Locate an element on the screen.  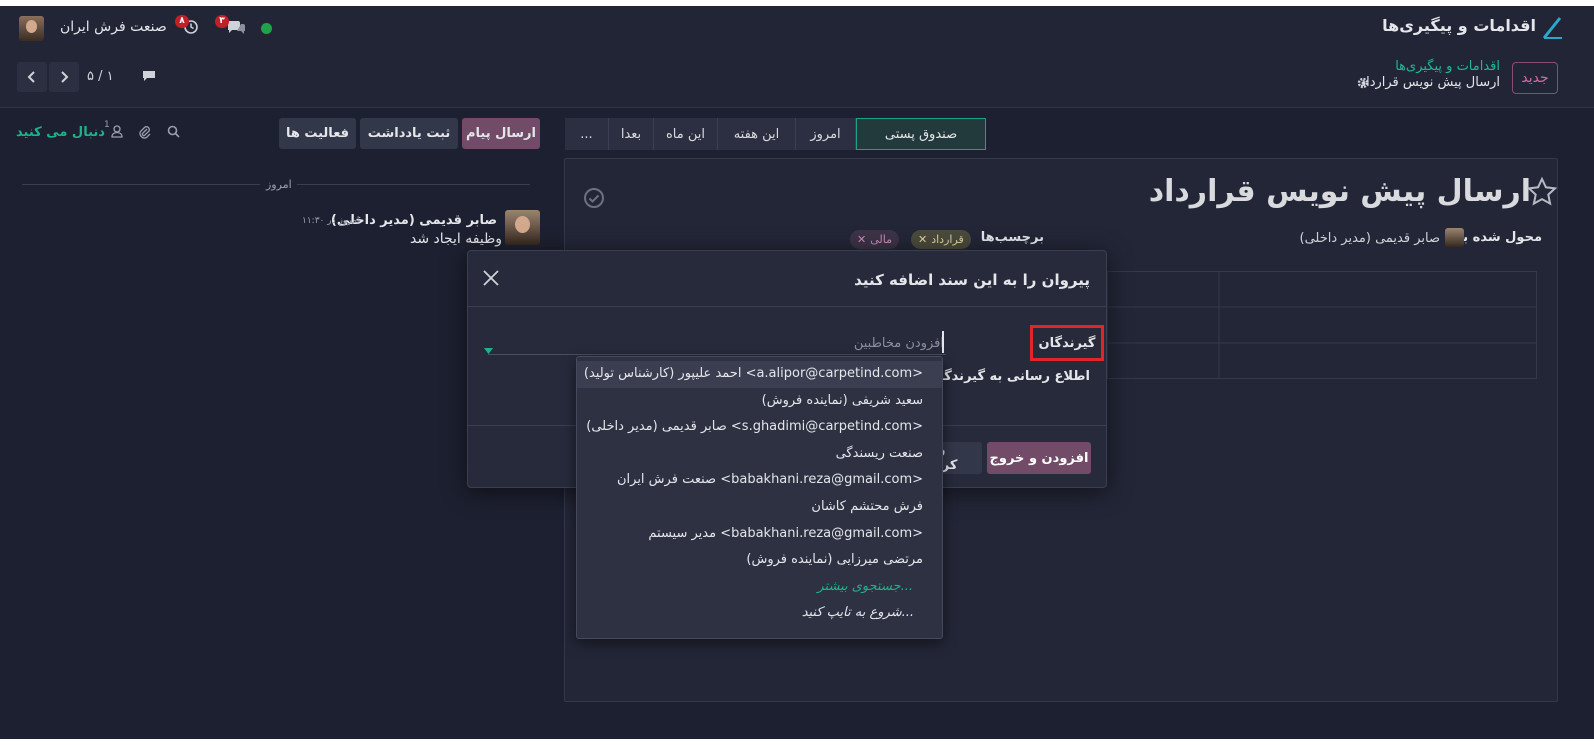
date-separator: امروز is located at coordinates (279, 184).